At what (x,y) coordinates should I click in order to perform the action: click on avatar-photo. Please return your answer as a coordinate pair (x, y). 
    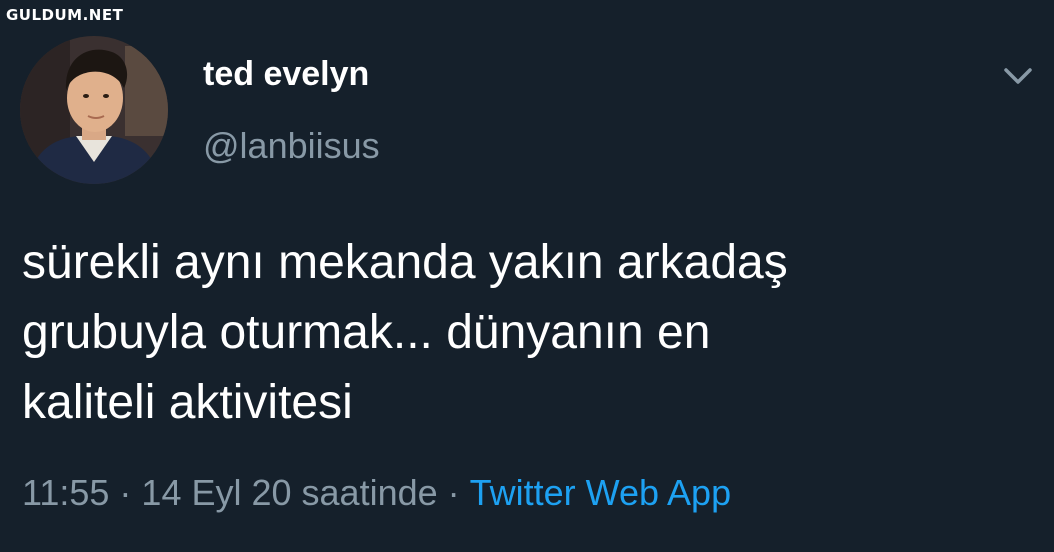
    Looking at the image, I should click on (94, 110).